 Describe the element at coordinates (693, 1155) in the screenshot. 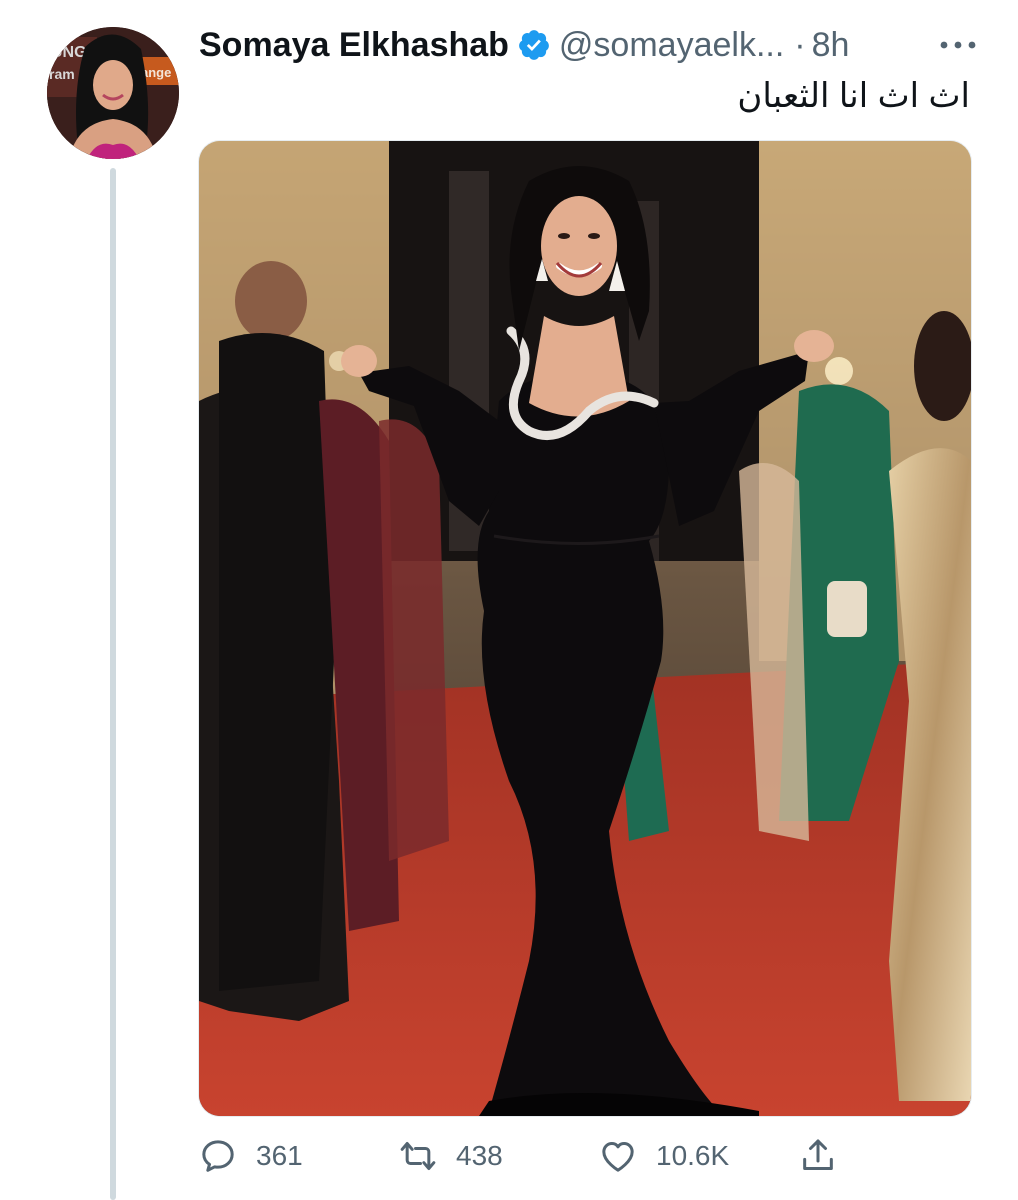

I see `like-count: 10.6K` at that location.